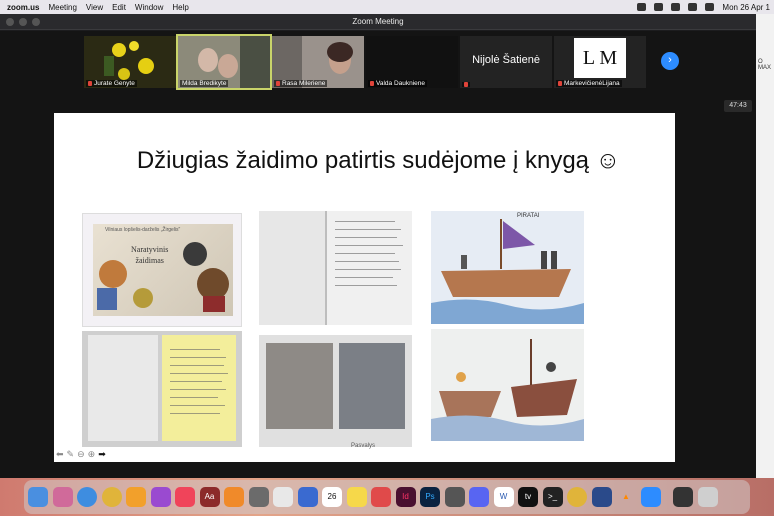 This screenshot has height=516, width=774. I want to click on menubar-tray: Mon 26 Apr 1, so click(705, 7).